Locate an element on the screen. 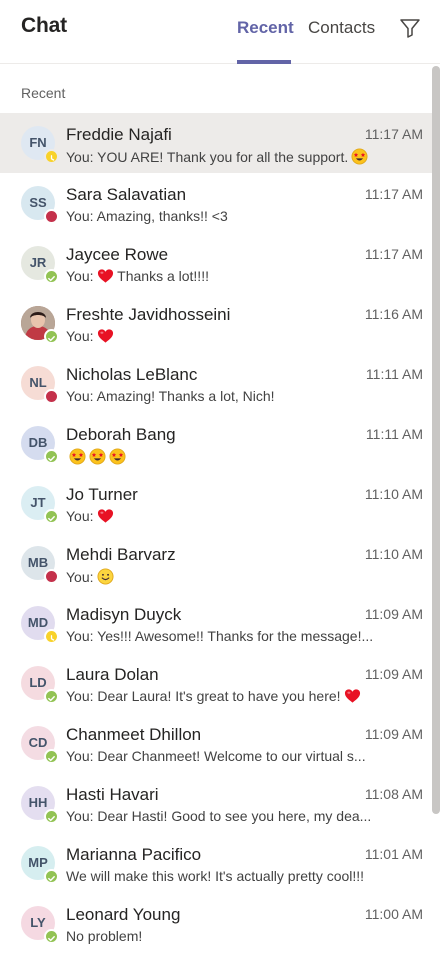 The width and height of the screenshot is (440, 957). contact-name: Sara Salavatian is located at coordinates (126, 194).